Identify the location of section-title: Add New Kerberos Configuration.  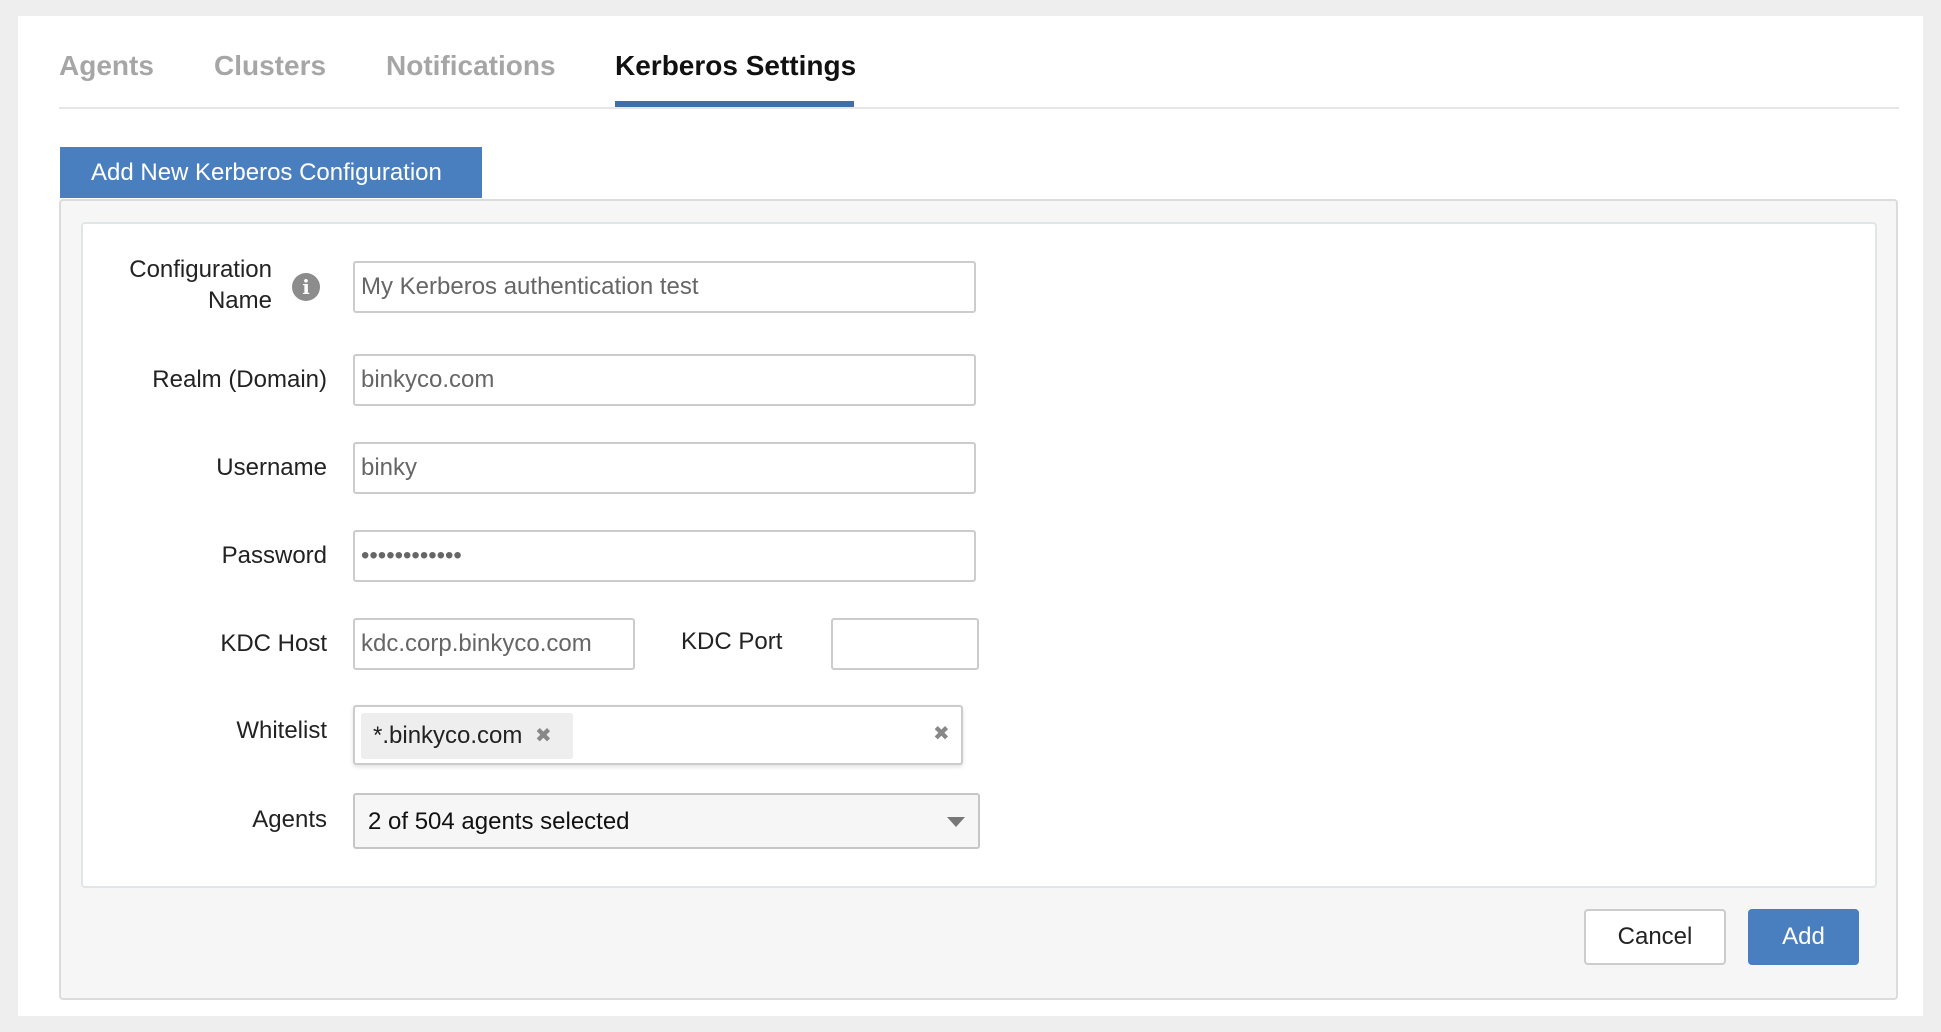
(271, 172).